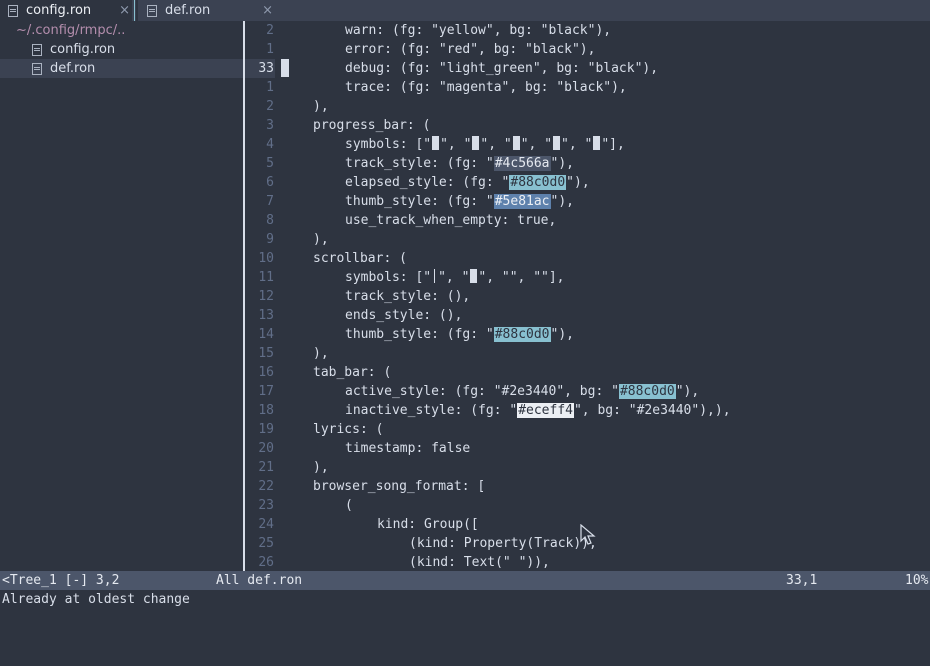 This screenshot has height=666, width=930. Describe the element at coordinates (266, 486) in the screenshot. I see `line-number: 22` at that location.